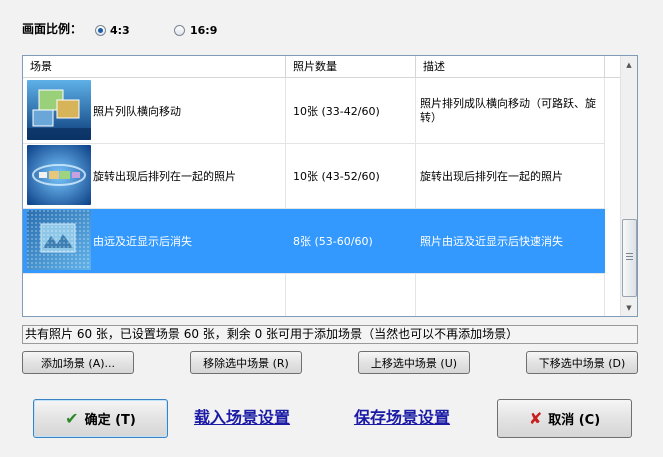 Image resolution: width=663 pixels, height=457 pixels. What do you see at coordinates (574, 420) in the screenshot?
I see `cancel-button-label: 取消 (C)` at bounding box center [574, 420].